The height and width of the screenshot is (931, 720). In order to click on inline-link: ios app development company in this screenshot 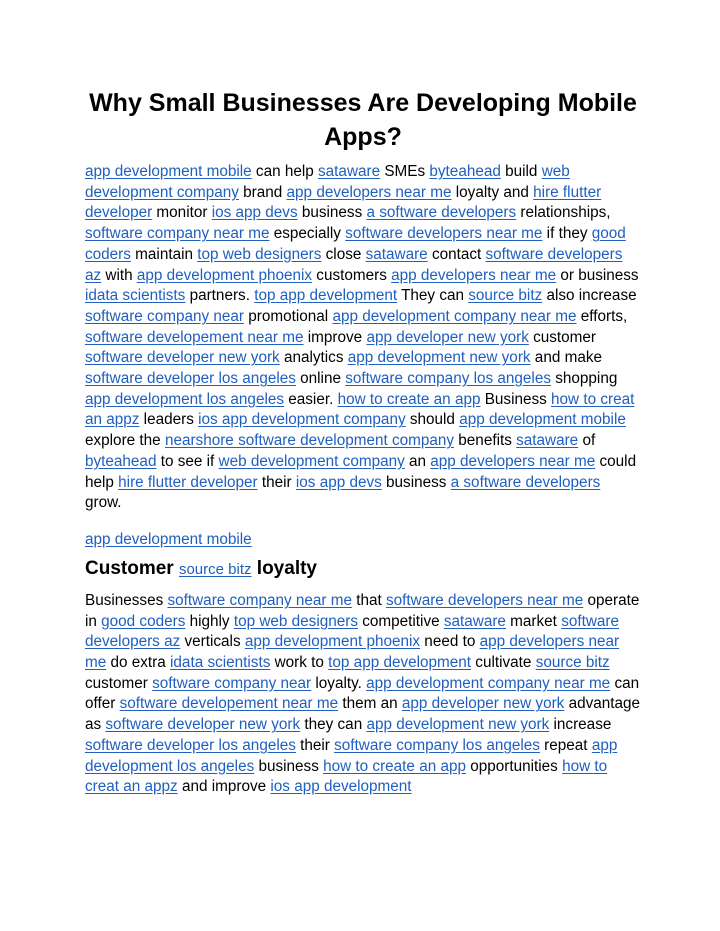, I will do `click(302, 419)`.